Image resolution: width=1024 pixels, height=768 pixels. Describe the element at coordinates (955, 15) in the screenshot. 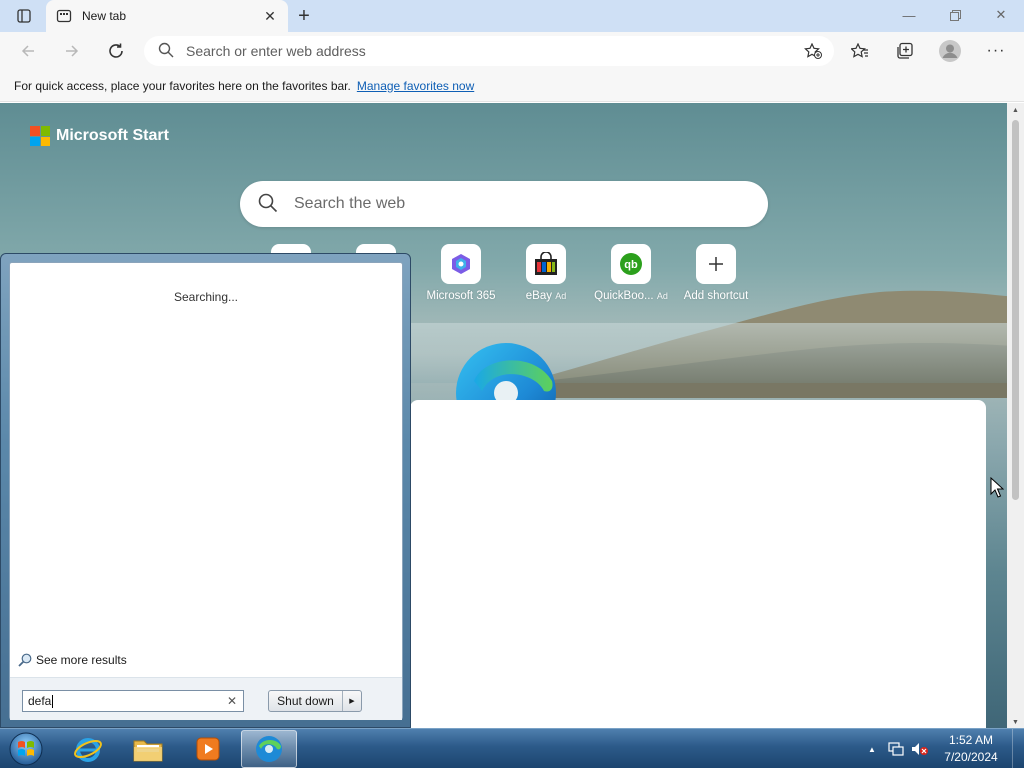

I see `restore-button` at that location.